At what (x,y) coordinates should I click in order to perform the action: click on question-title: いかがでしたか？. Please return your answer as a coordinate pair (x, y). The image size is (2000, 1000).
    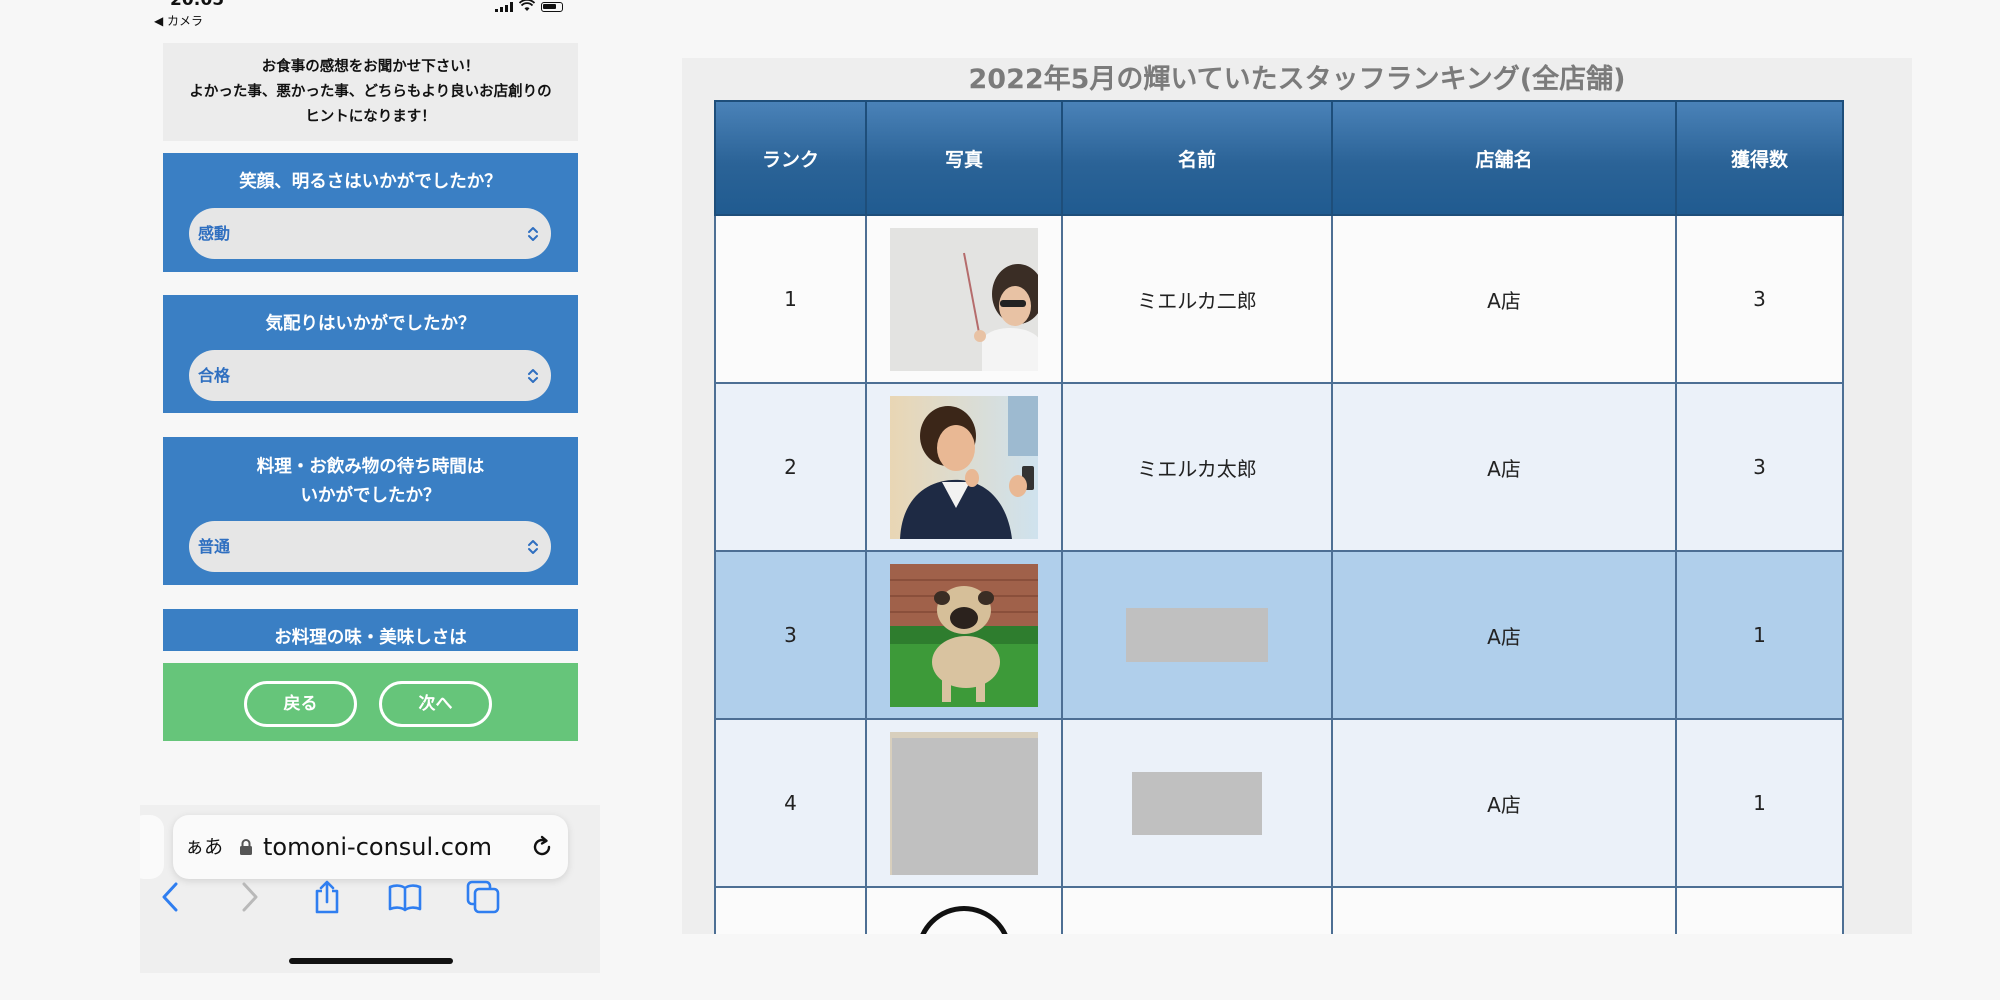
    Looking at the image, I should click on (370, 496).